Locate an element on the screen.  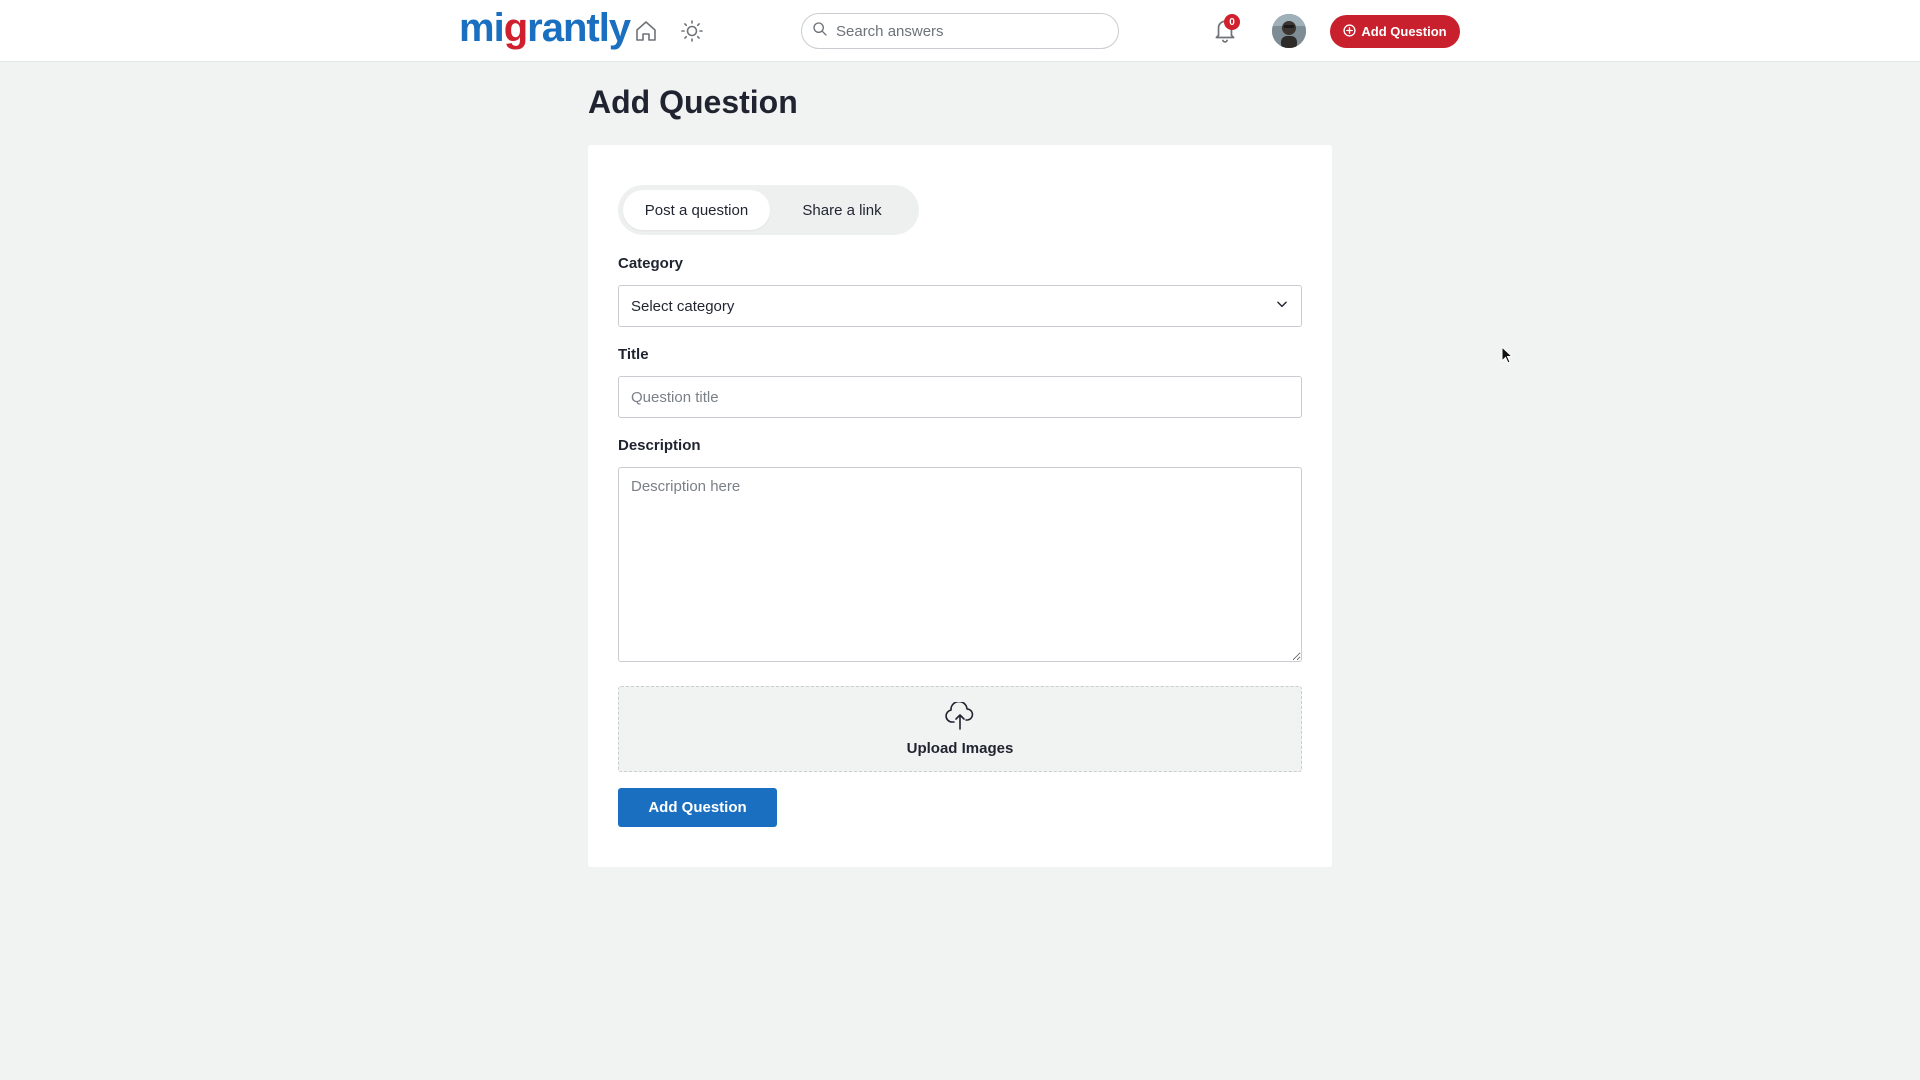
question-type-tabs: Post a question Share a link is located at coordinates (768, 210).